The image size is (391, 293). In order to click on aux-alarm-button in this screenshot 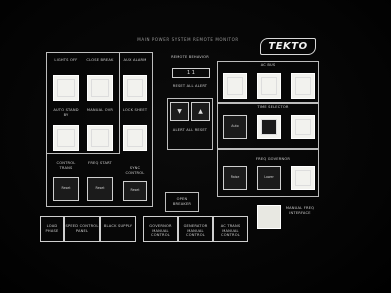, I will do `click(135, 88)`.